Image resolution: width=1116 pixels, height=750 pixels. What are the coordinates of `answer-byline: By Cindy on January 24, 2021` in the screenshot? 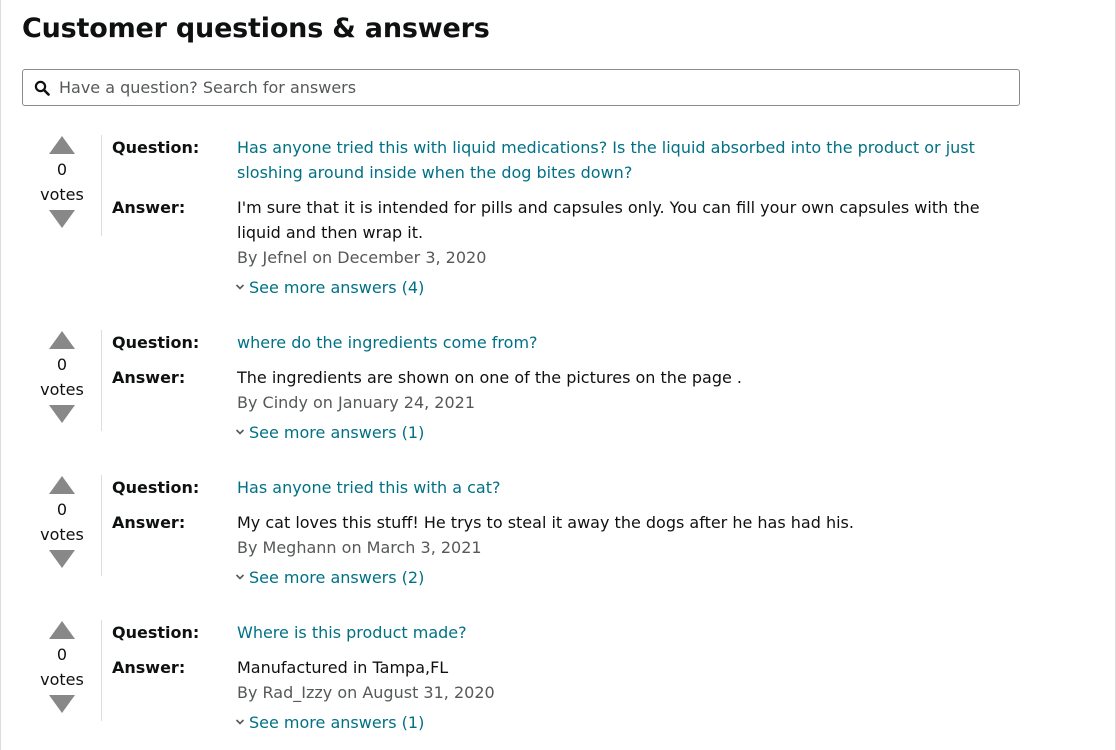 It's located at (356, 402).